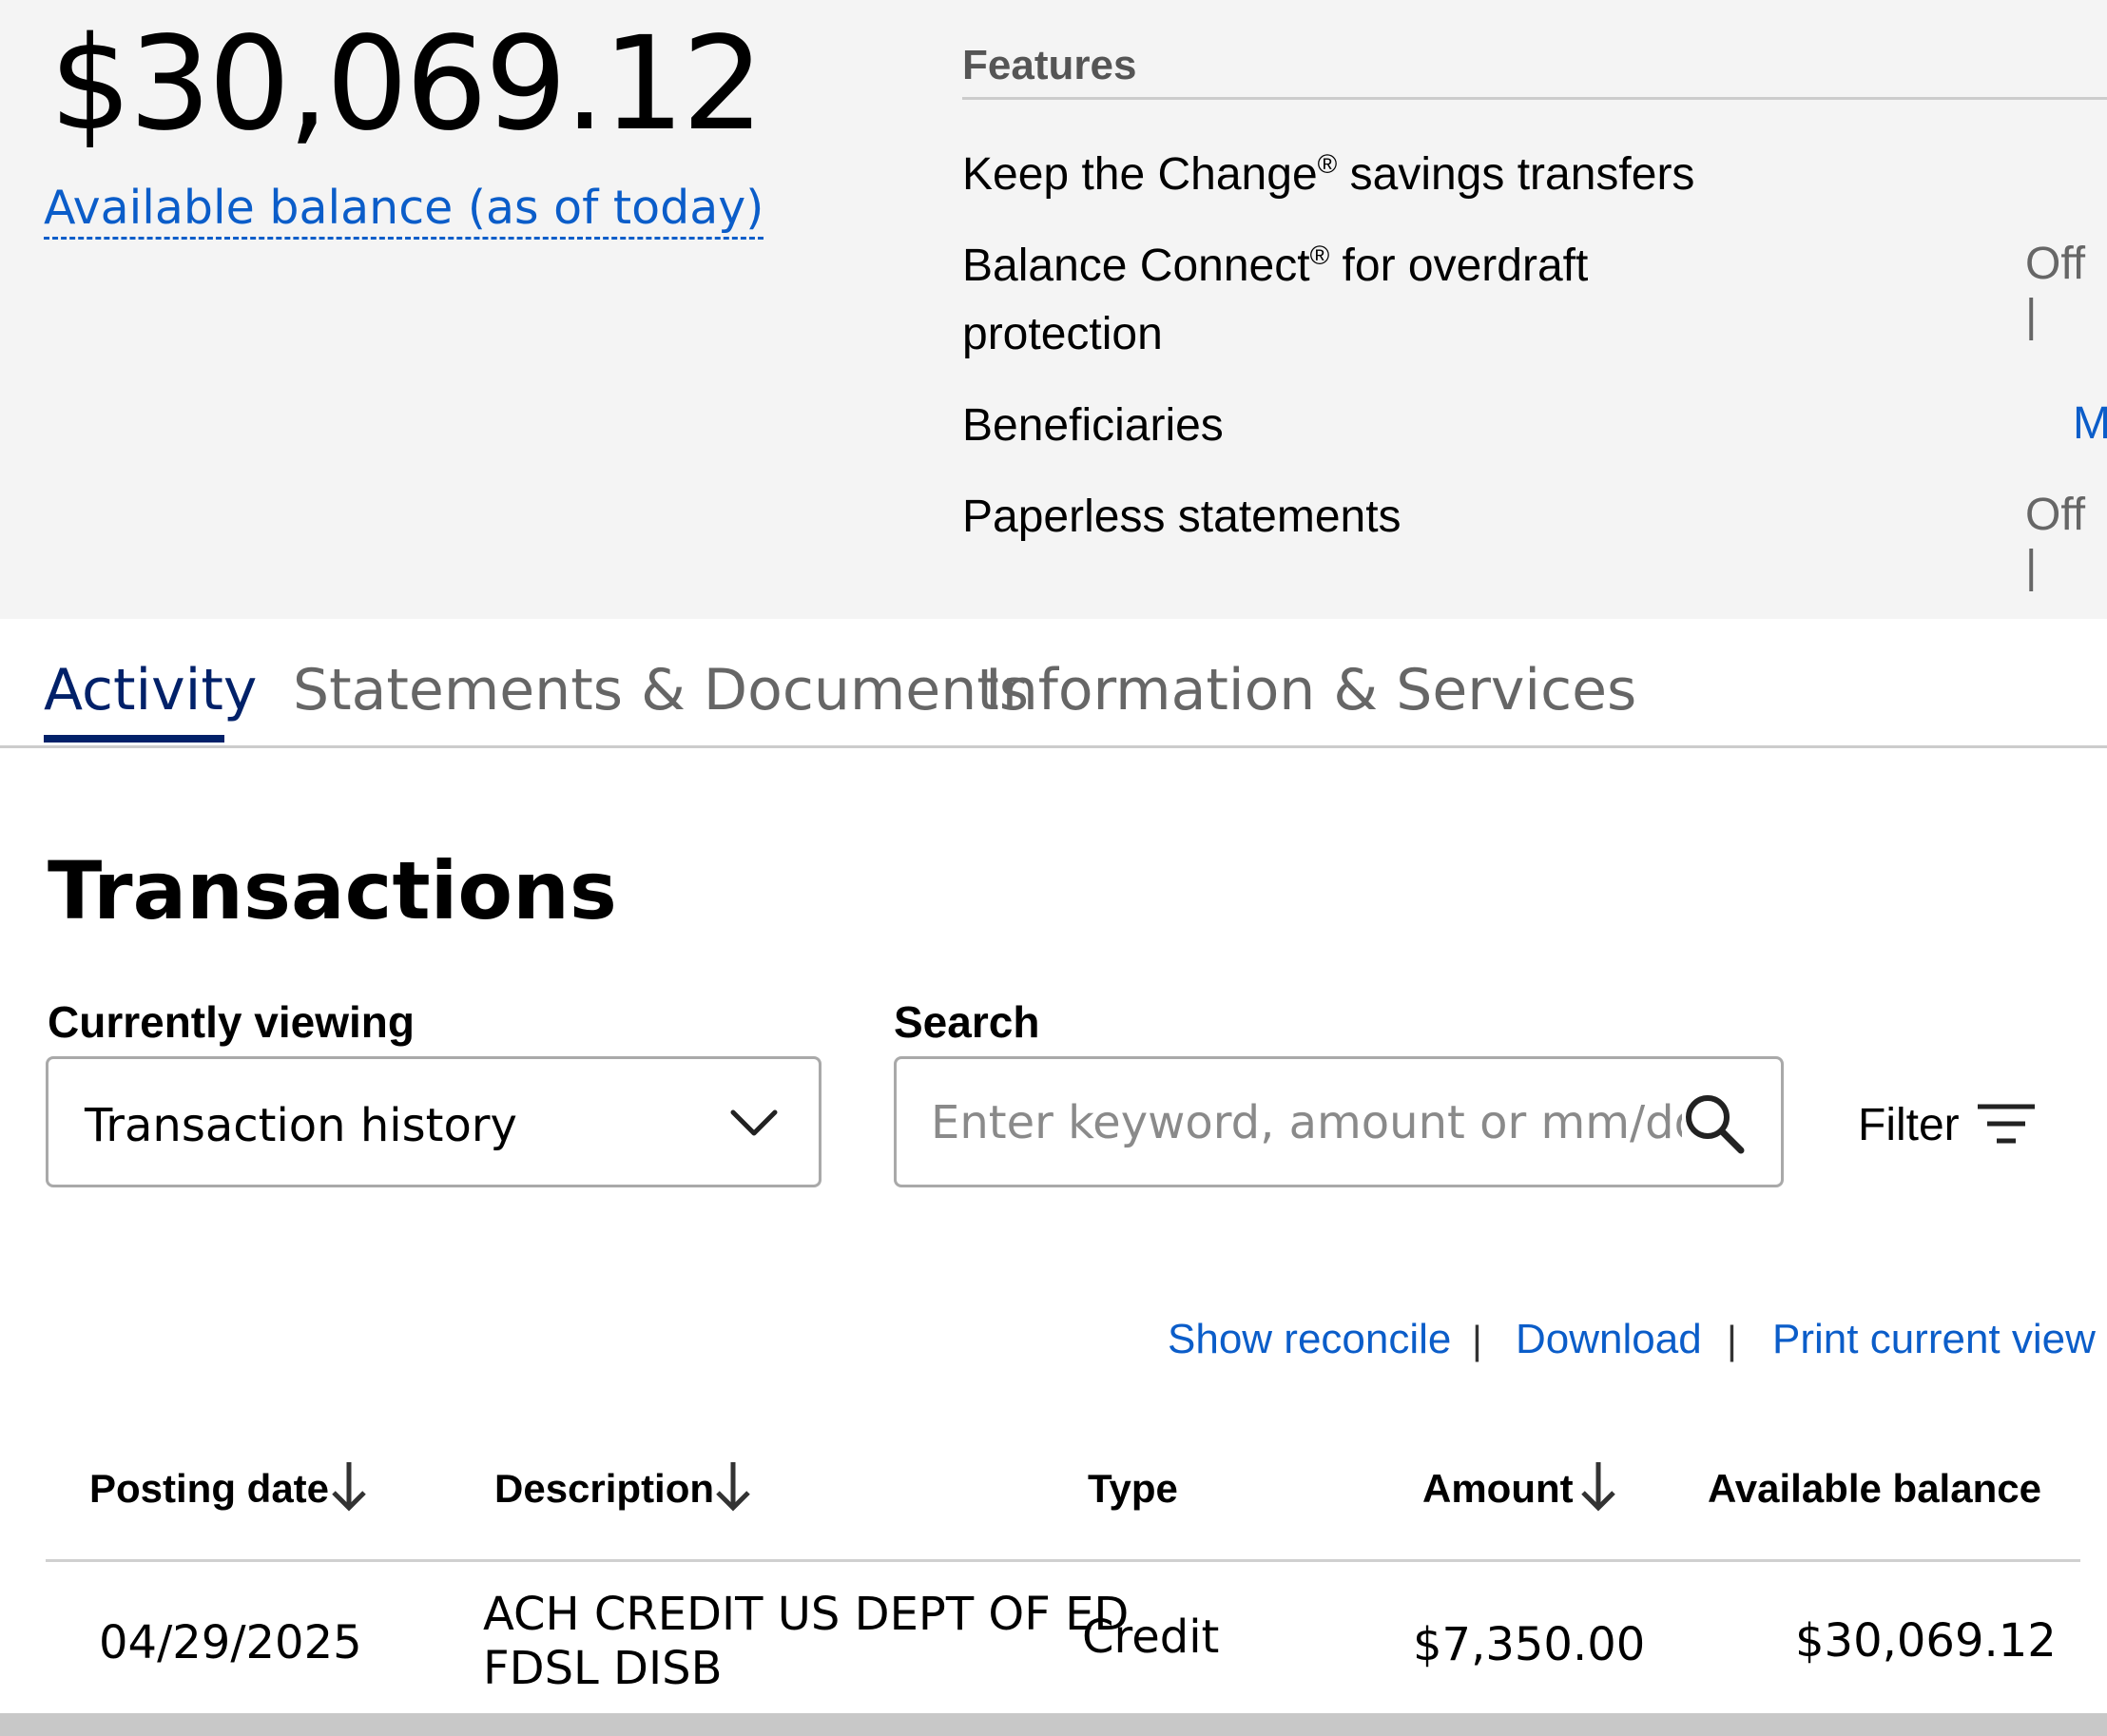 The width and height of the screenshot is (2107, 1736). What do you see at coordinates (1926, 1641) in the screenshot?
I see `row-available-balance: $30,069.12` at bounding box center [1926, 1641].